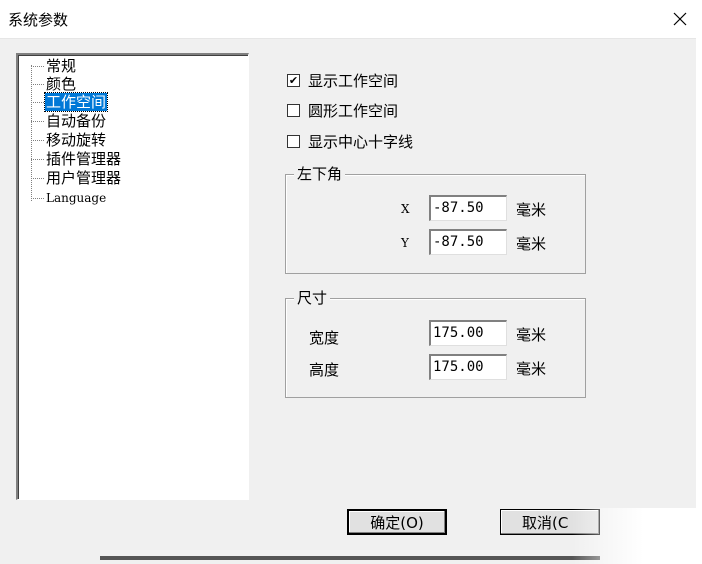 This screenshot has width=702, height=564. What do you see at coordinates (397, 522) in the screenshot?
I see `ok-button: 确定(O)` at bounding box center [397, 522].